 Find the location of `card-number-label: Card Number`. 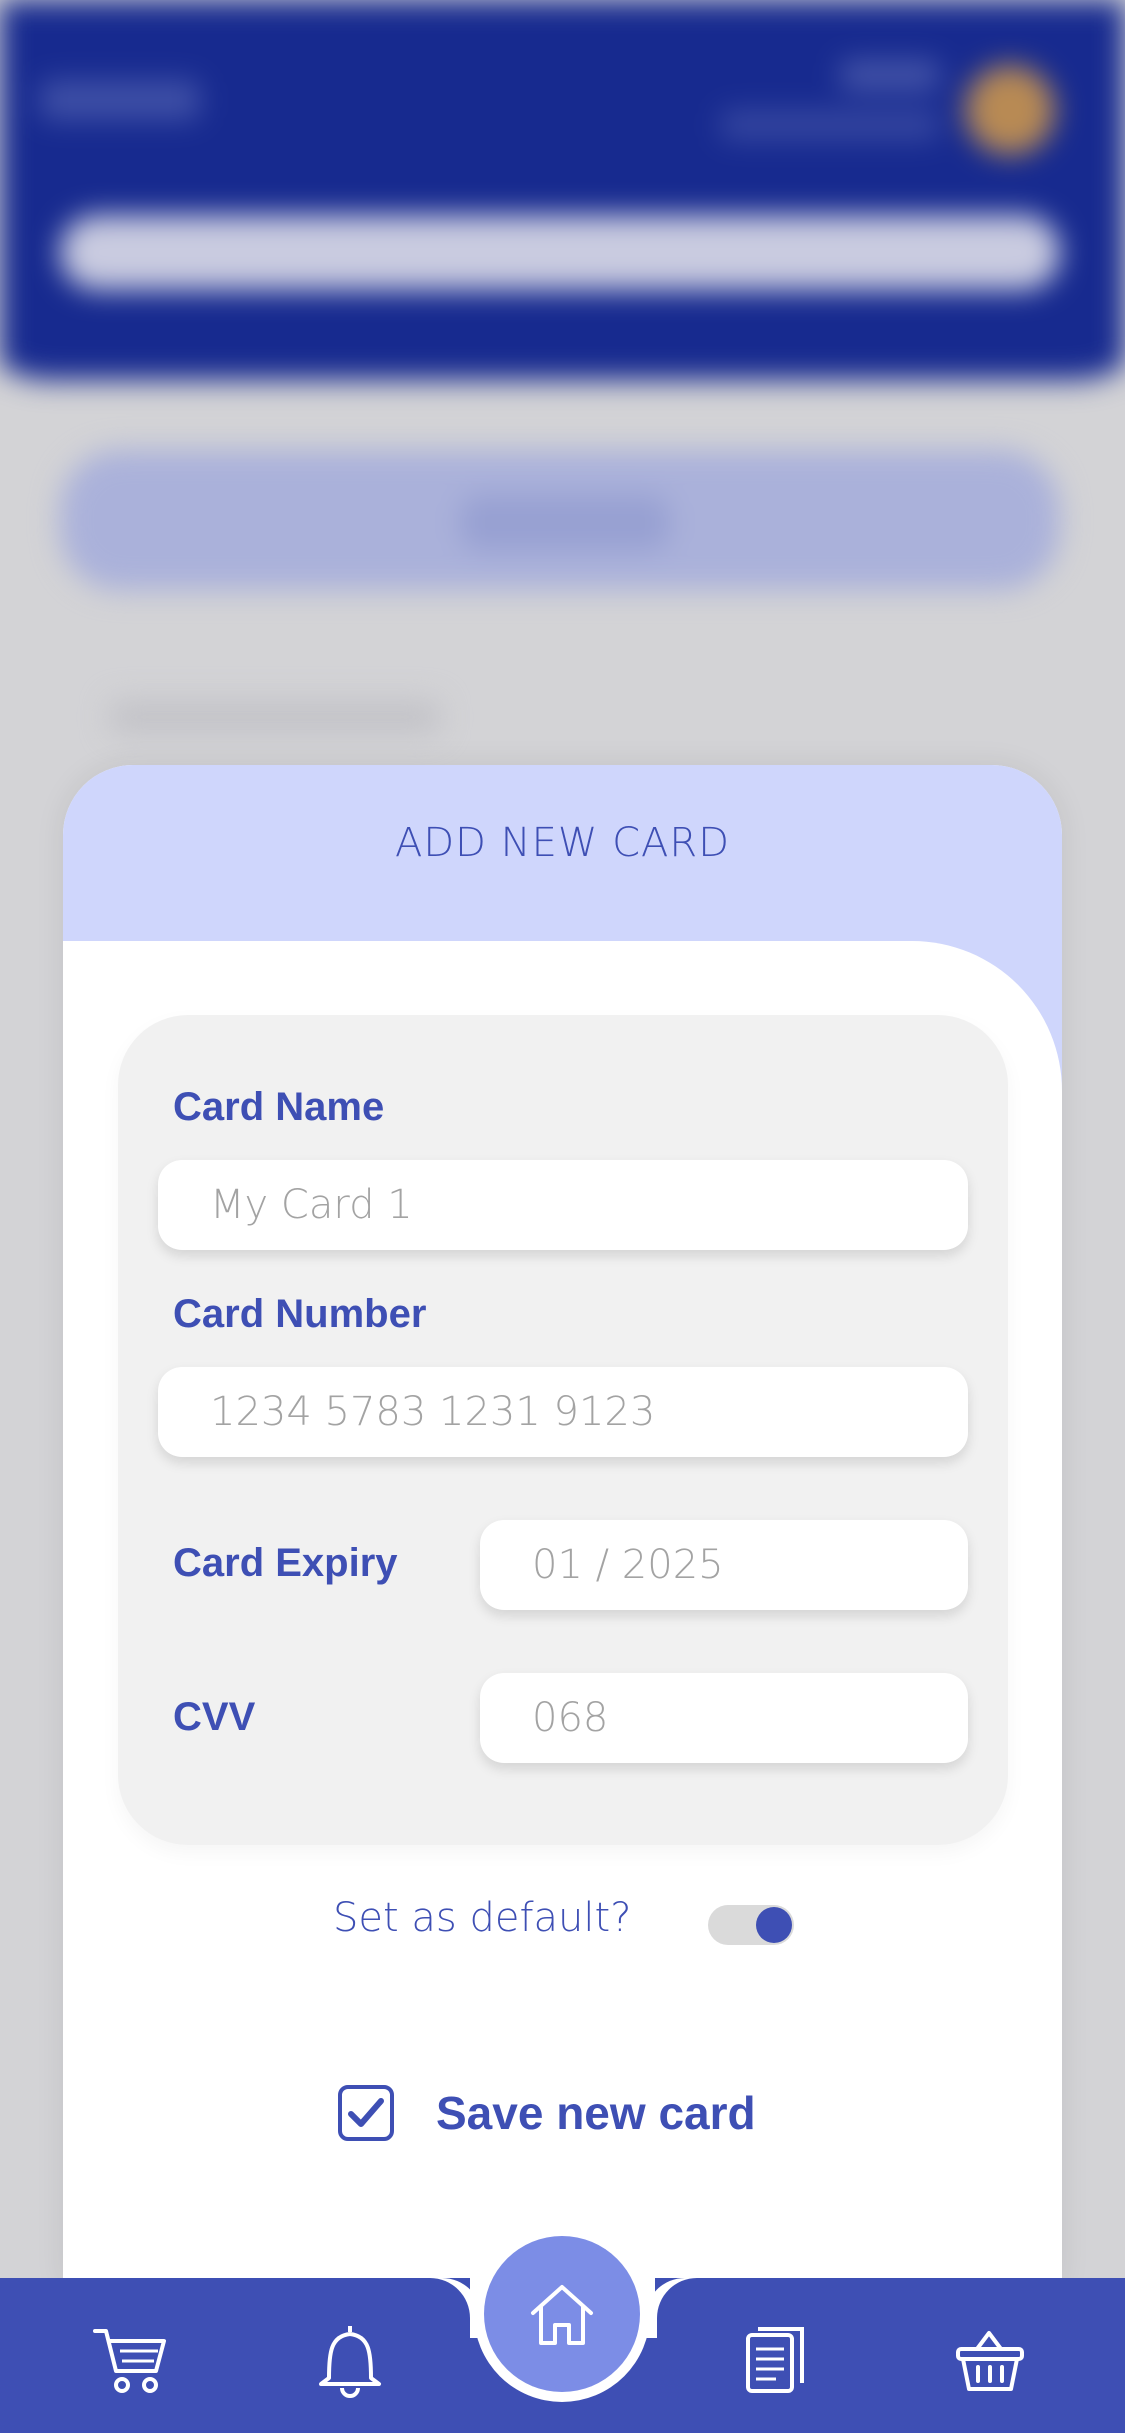

card-number-label: Card Number is located at coordinates (300, 1314).